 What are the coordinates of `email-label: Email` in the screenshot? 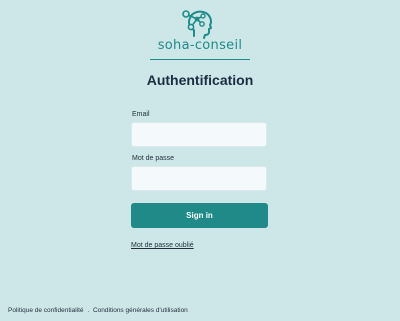 It's located at (141, 114).